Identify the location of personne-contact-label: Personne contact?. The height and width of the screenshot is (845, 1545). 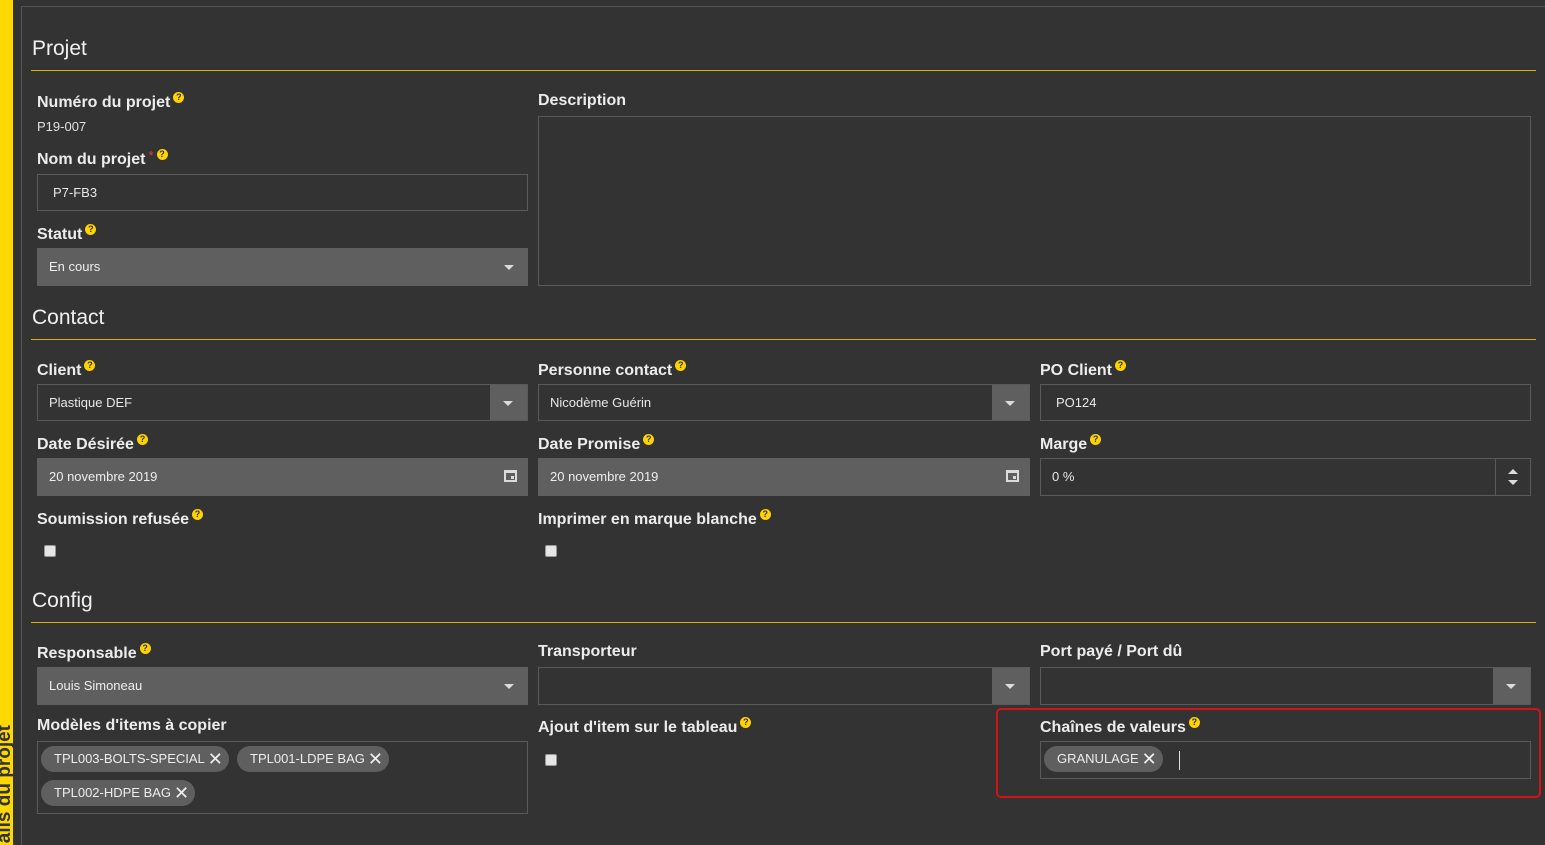
(612, 370).